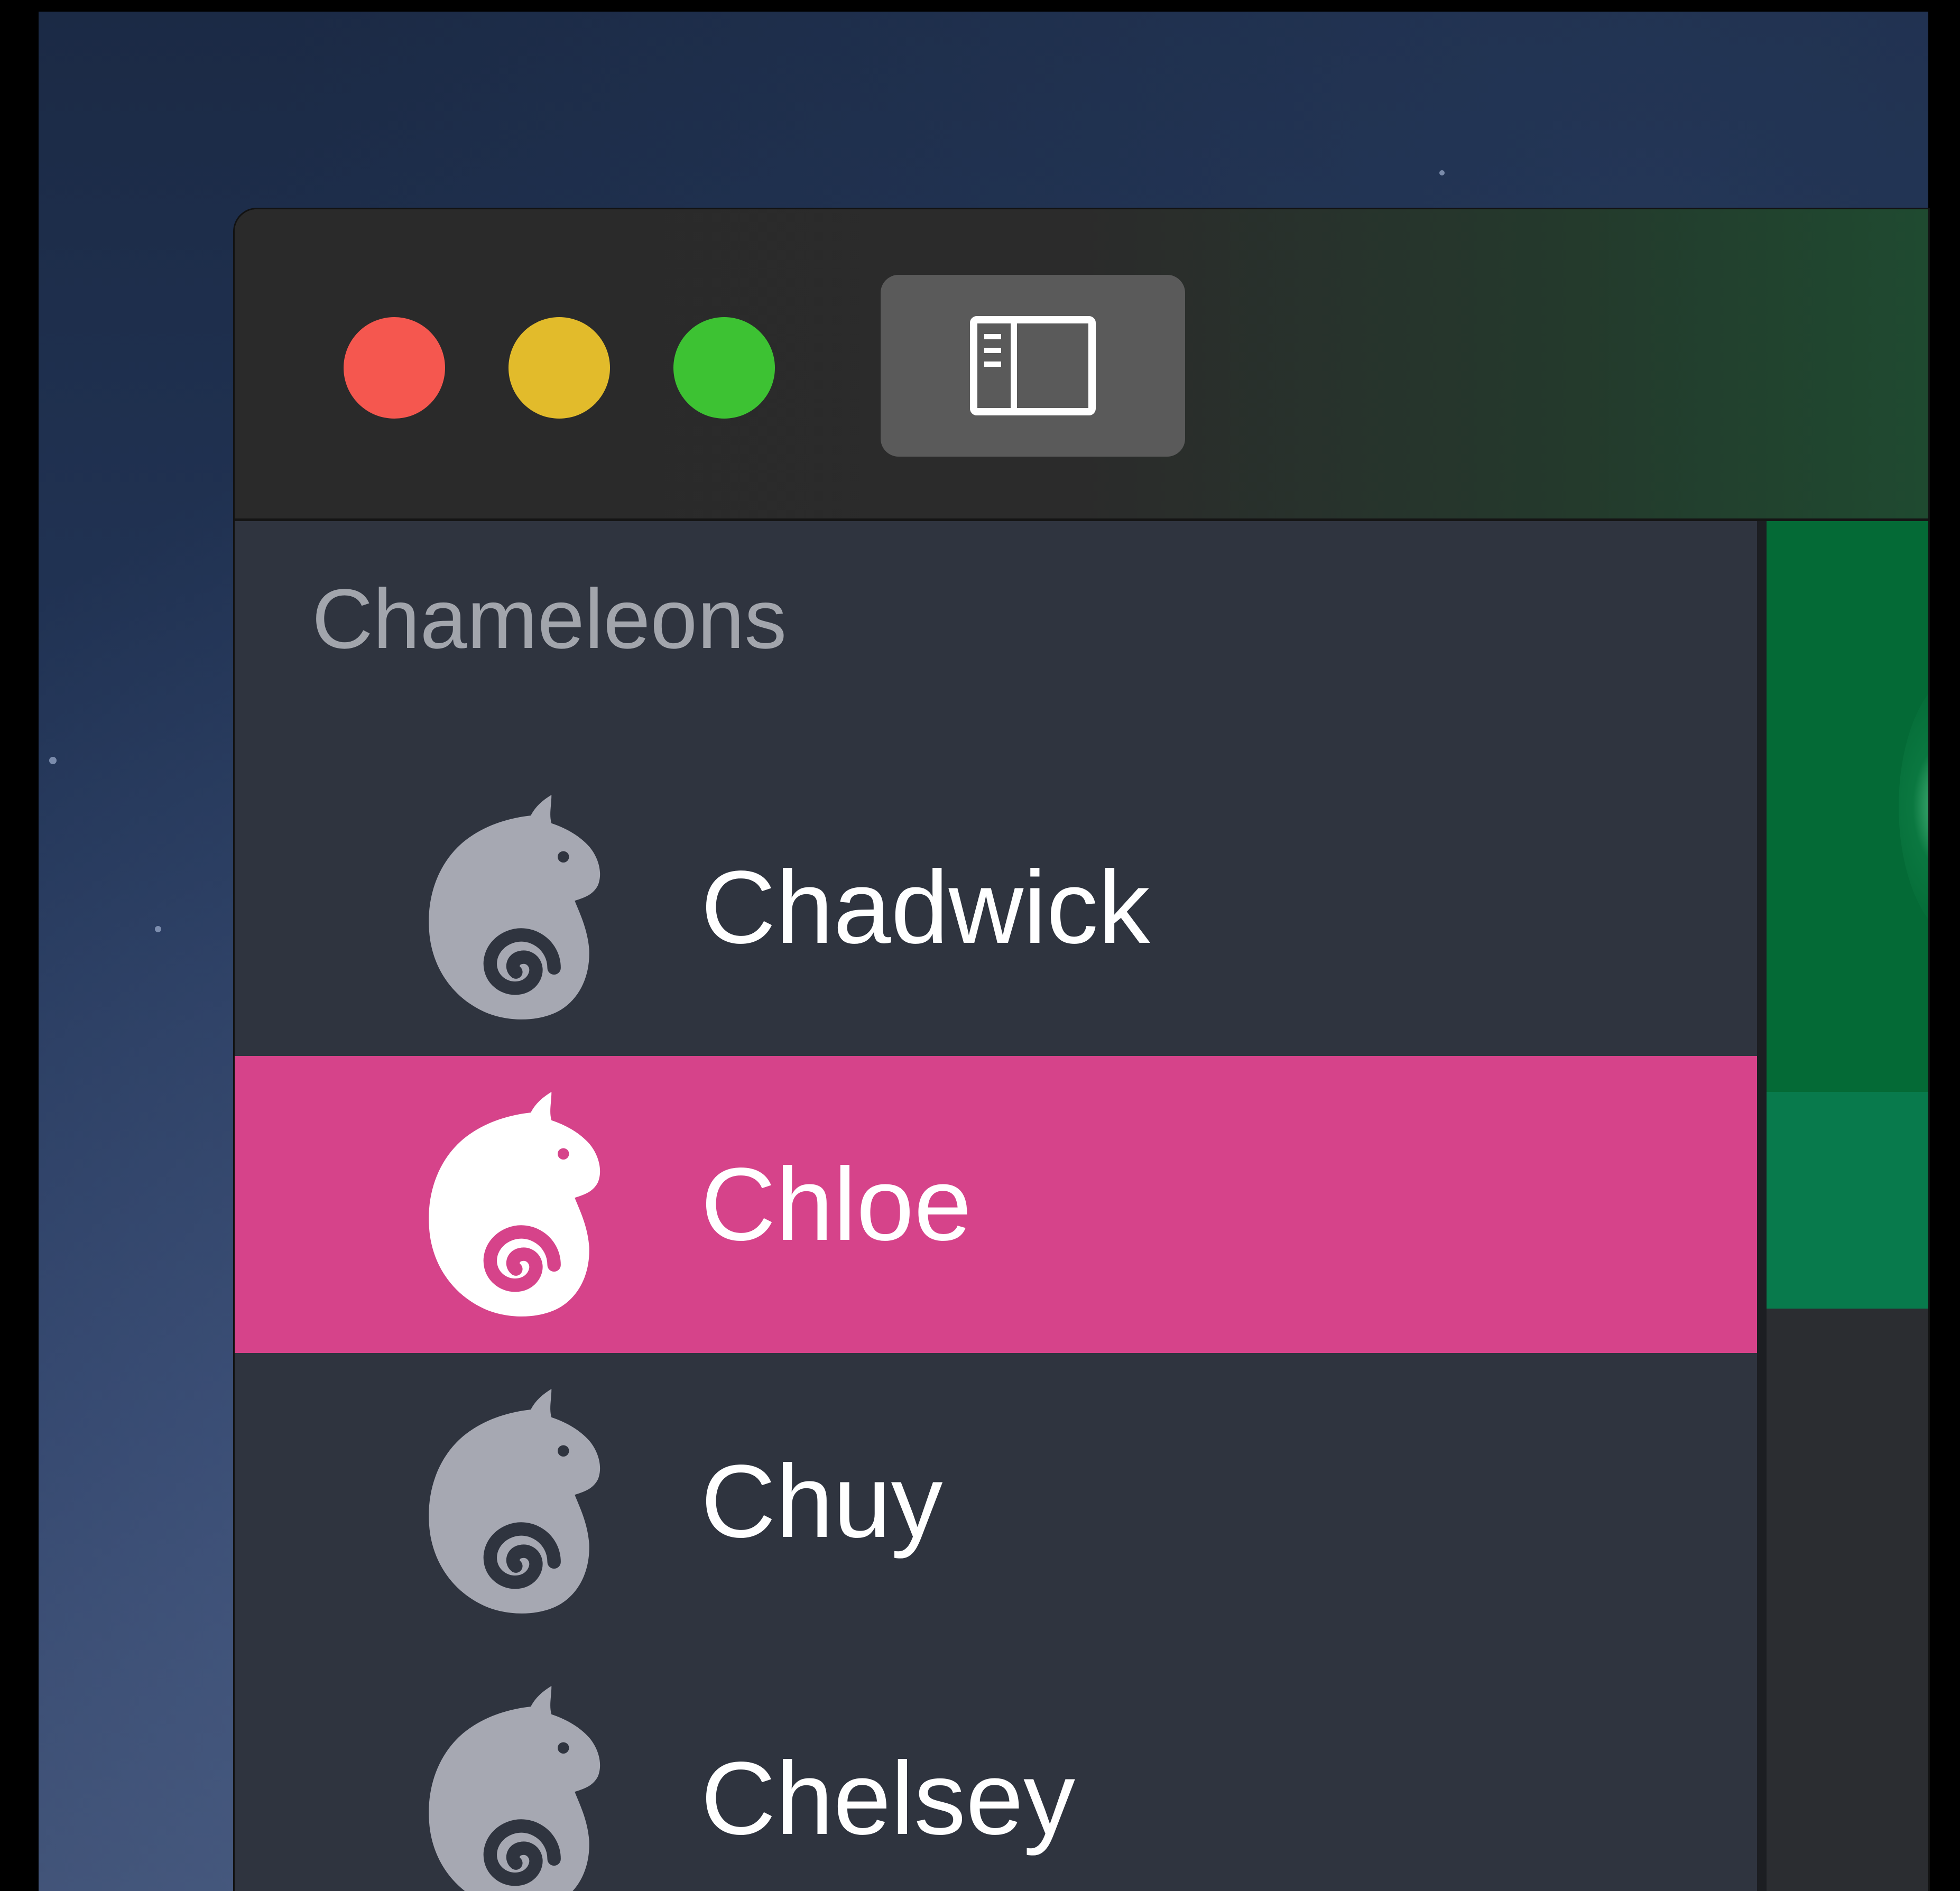 Image resolution: width=1960 pixels, height=1891 pixels. What do you see at coordinates (822, 1501) in the screenshot?
I see `sidebar-item-label: Chuy` at bounding box center [822, 1501].